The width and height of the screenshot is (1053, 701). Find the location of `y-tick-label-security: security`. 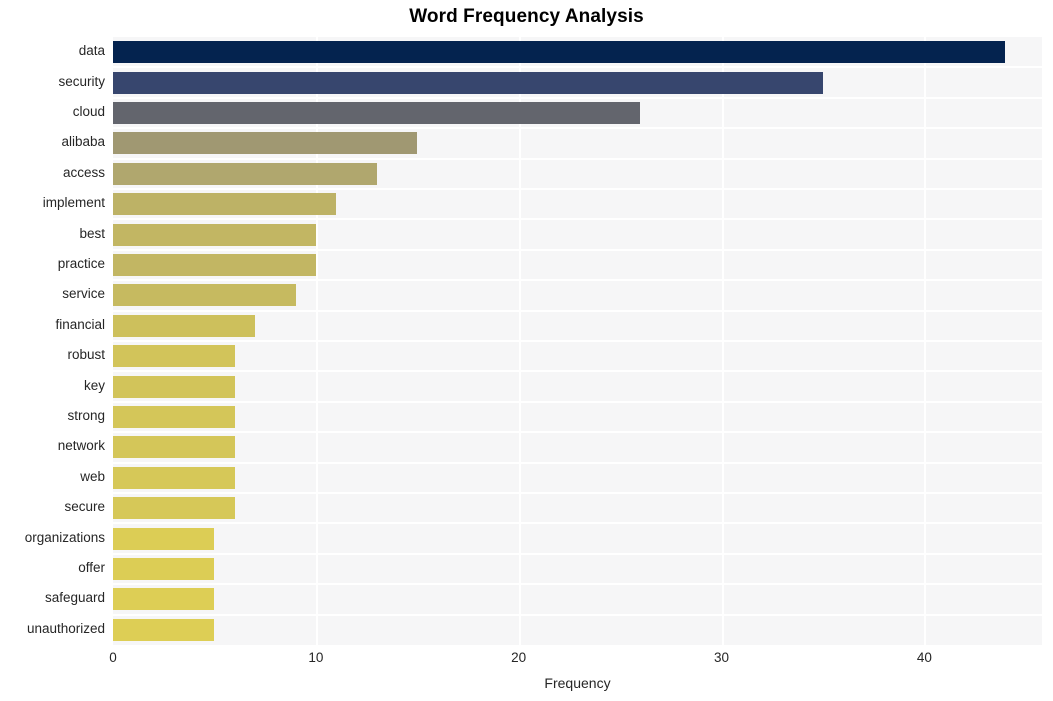

y-tick-label-security: security is located at coordinates (81, 81).